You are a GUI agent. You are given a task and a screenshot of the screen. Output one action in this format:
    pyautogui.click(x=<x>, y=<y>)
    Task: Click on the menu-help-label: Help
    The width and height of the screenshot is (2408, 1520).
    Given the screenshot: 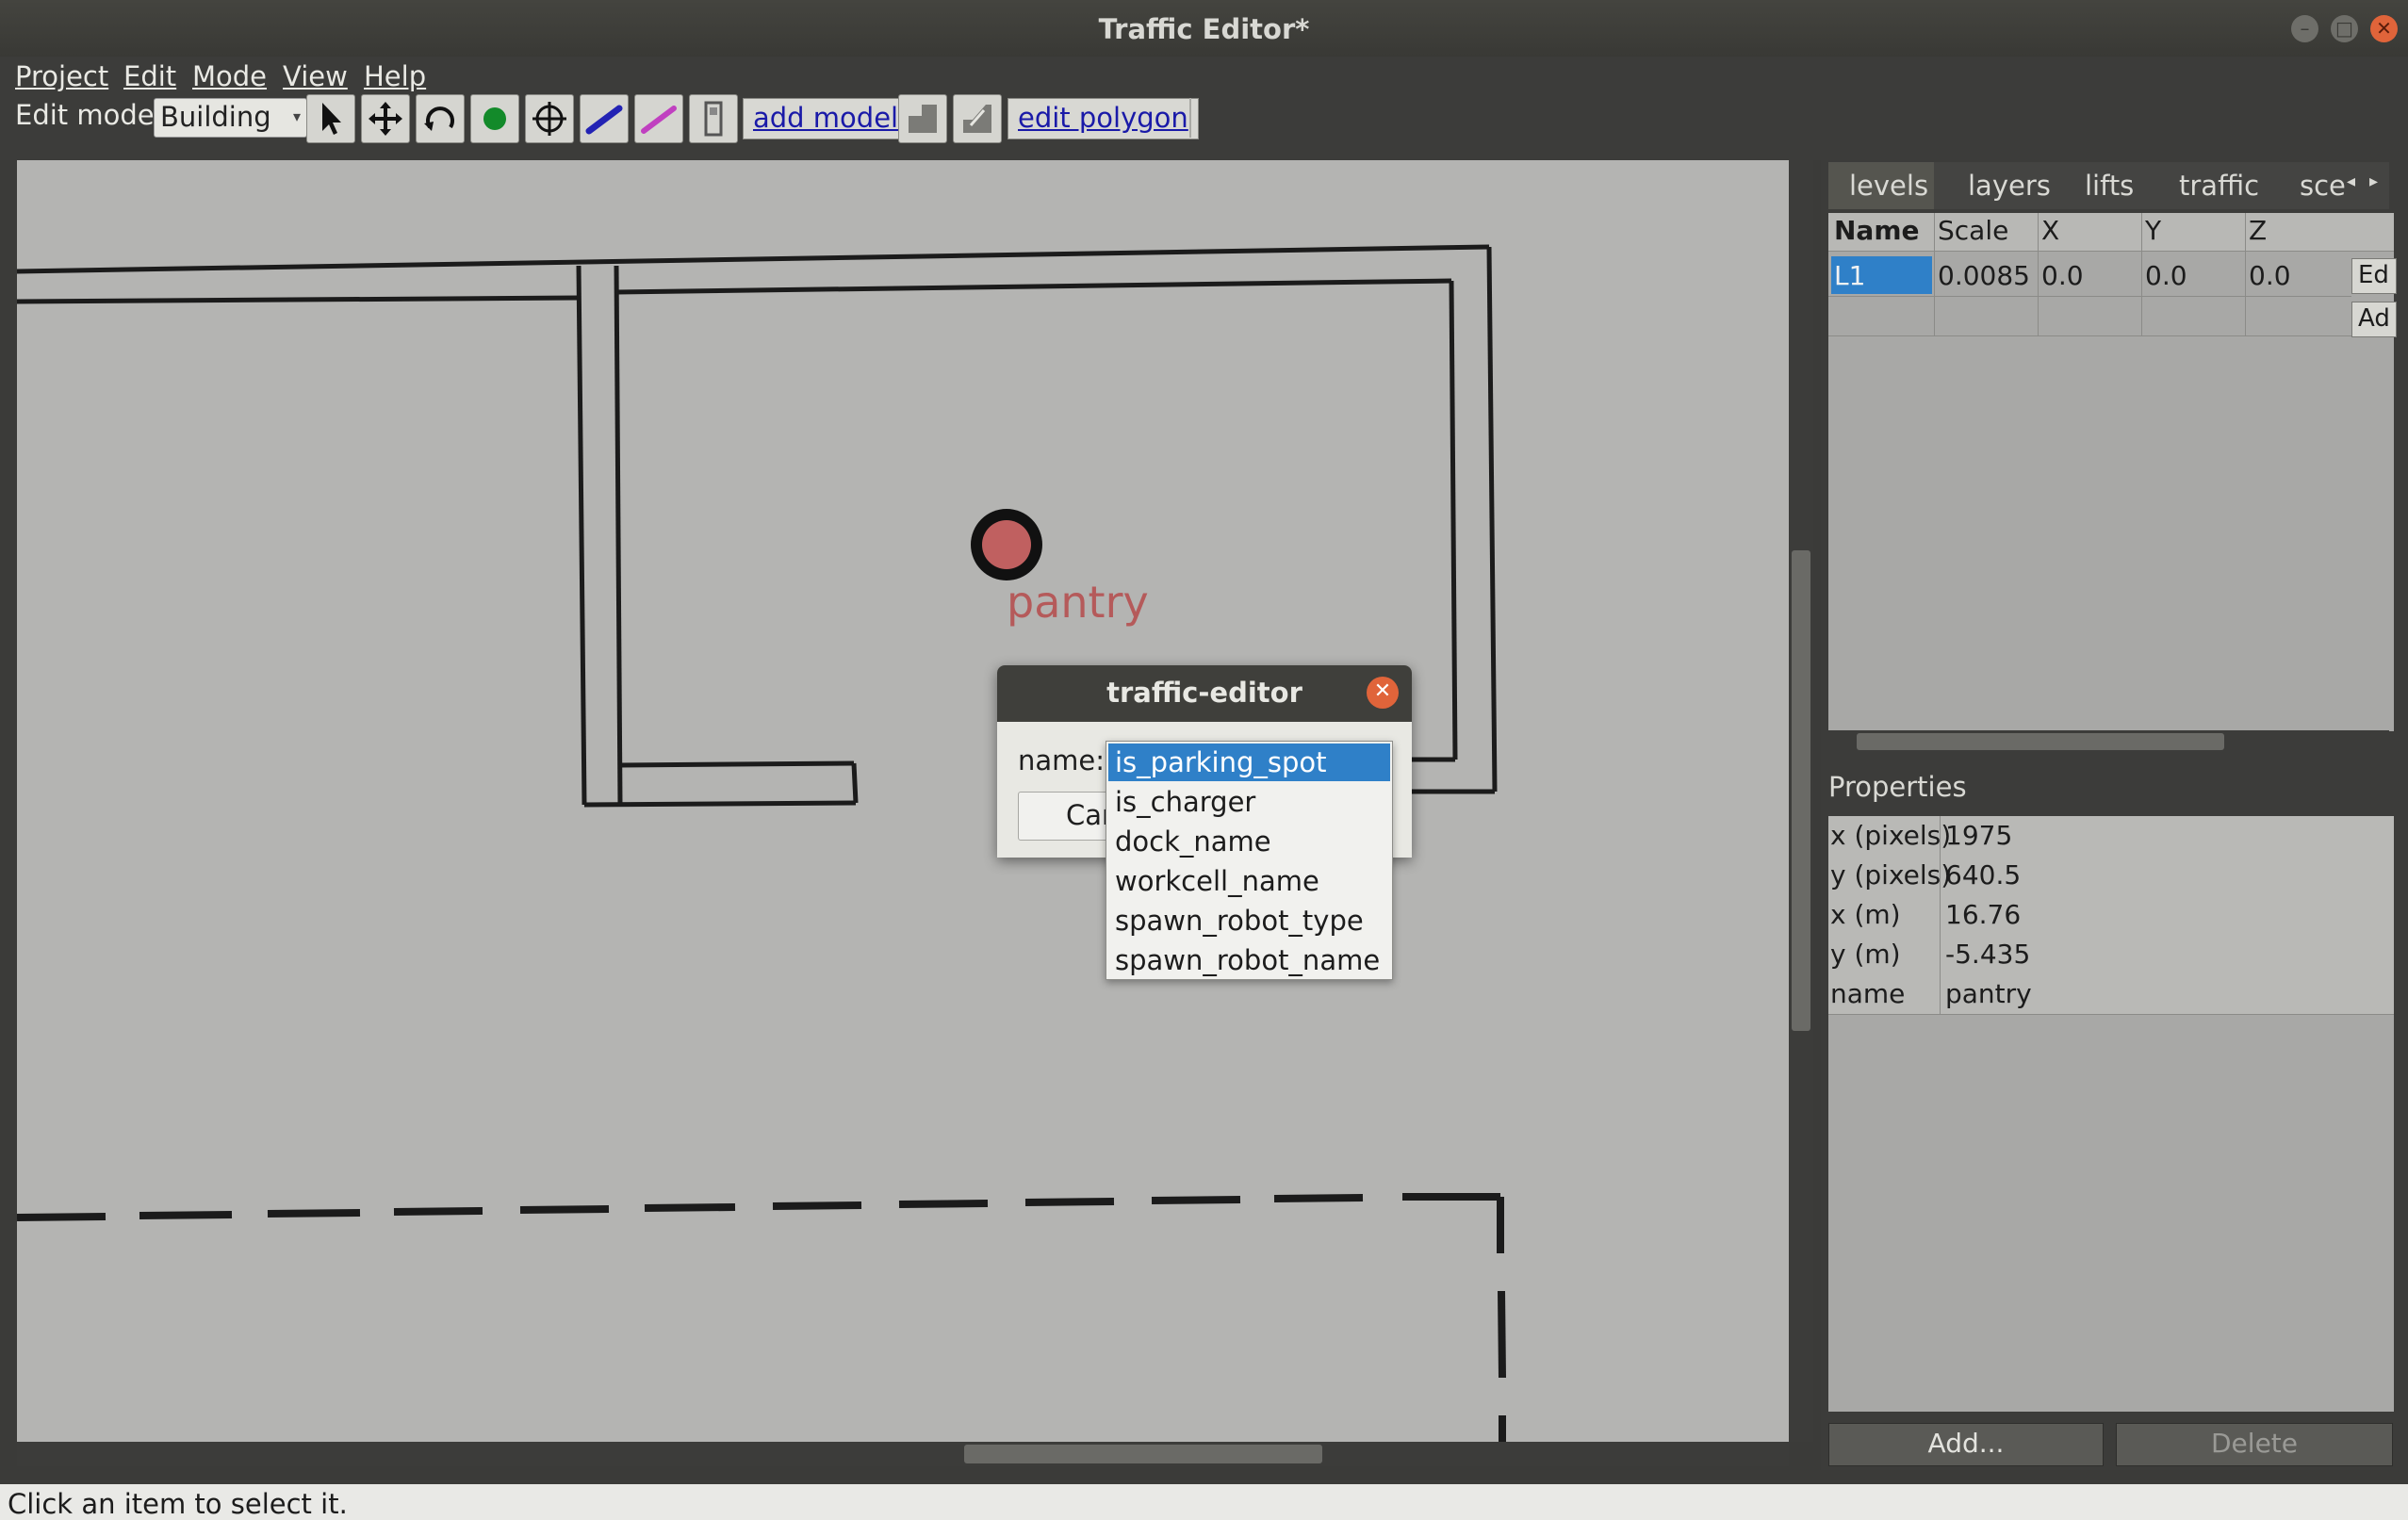 What is the action you would take?
    pyautogui.click(x=396, y=76)
    